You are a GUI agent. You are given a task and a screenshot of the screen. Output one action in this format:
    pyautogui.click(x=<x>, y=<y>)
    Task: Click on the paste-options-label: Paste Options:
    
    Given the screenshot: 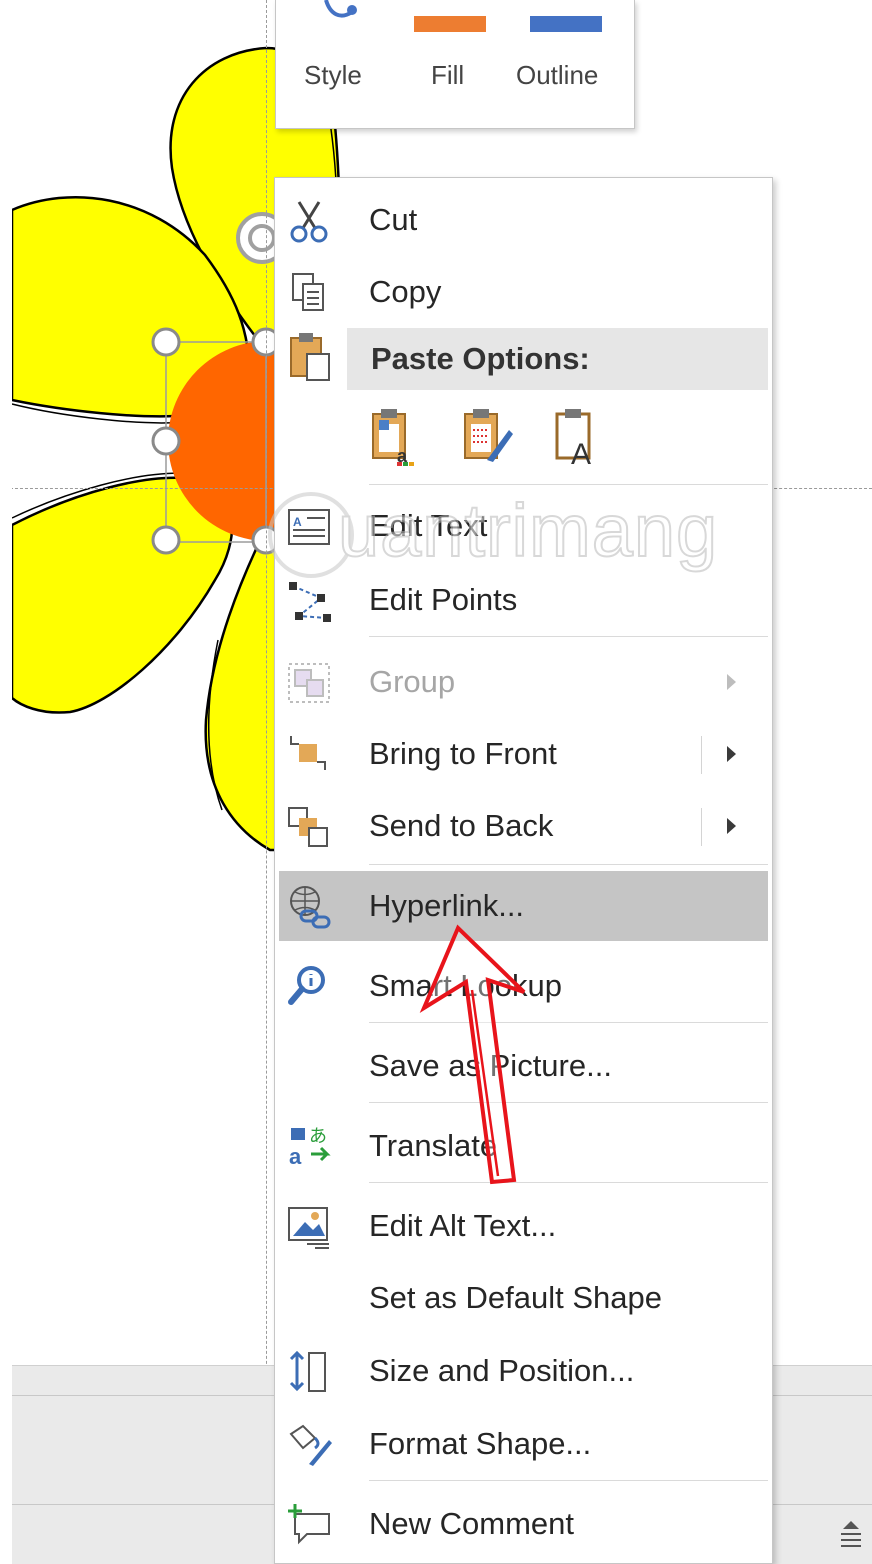 What is the action you would take?
    pyautogui.click(x=480, y=358)
    